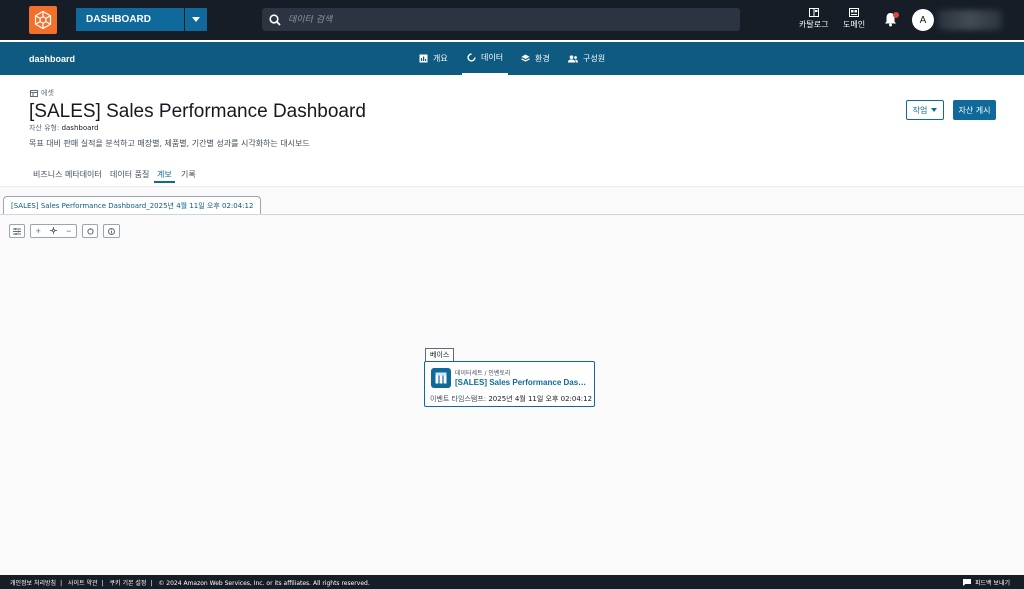 The width and height of the screenshot is (1024, 589). Describe the element at coordinates (441, 378) in the screenshot. I see `dataset-icon` at that location.